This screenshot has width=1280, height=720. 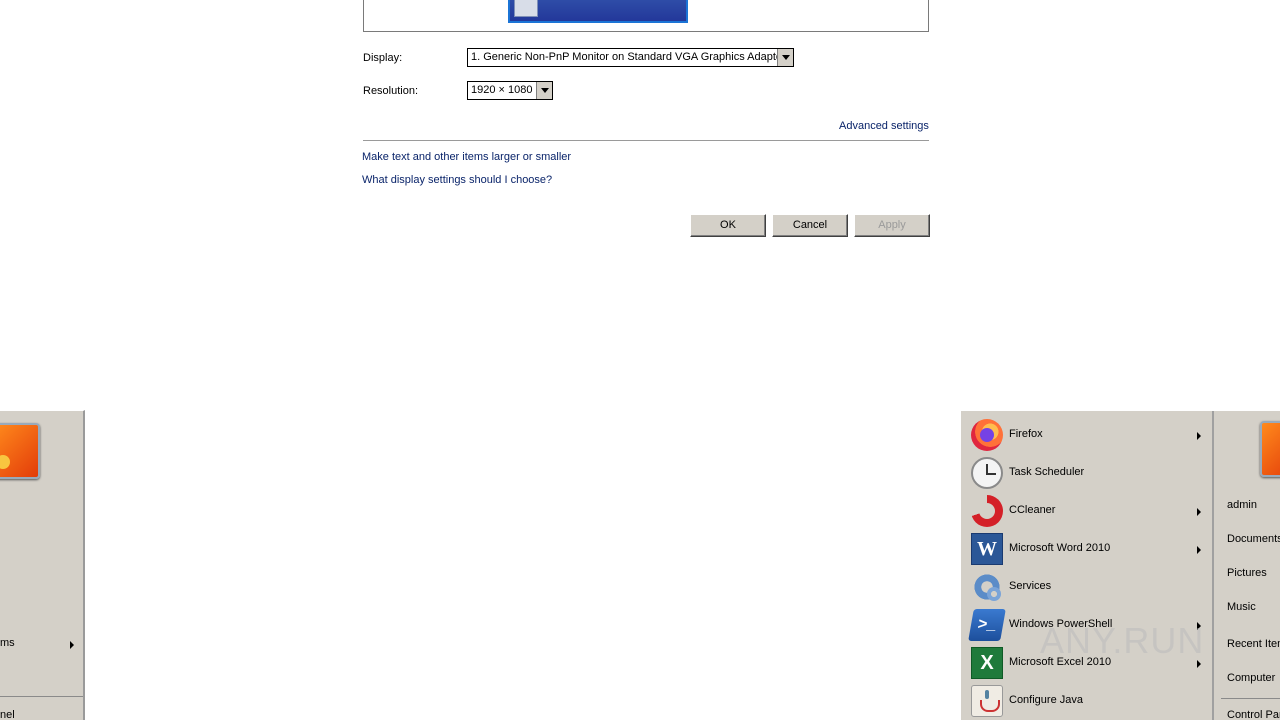 What do you see at coordinates (598, 11) in the screenshot?
I see `monitor-1-thumbnail` at bounding box center [598, 11].